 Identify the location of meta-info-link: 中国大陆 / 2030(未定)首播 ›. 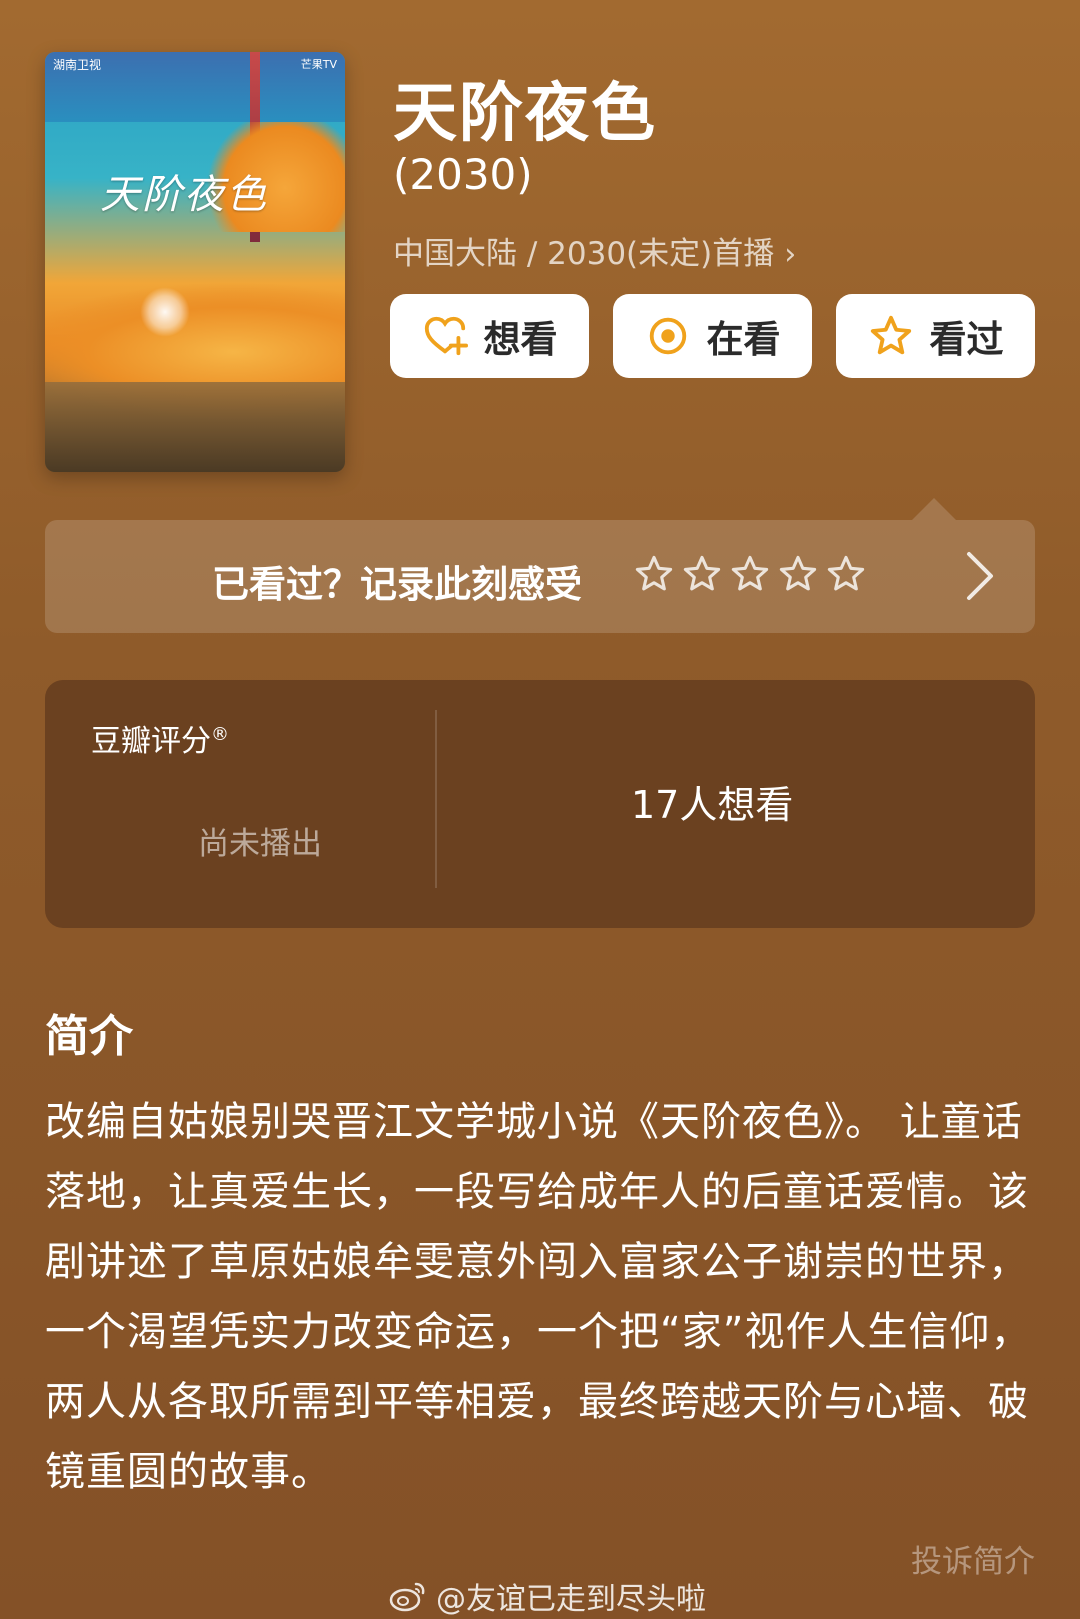
(594, 250).